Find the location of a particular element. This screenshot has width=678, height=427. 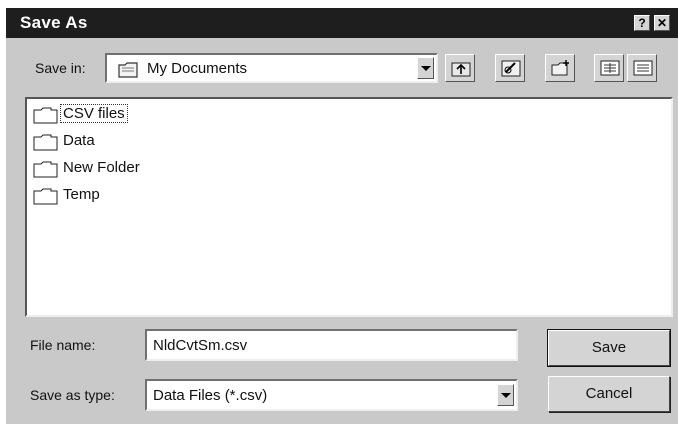

save-in-combobox: My Documents is located at coordinates (271, 68).